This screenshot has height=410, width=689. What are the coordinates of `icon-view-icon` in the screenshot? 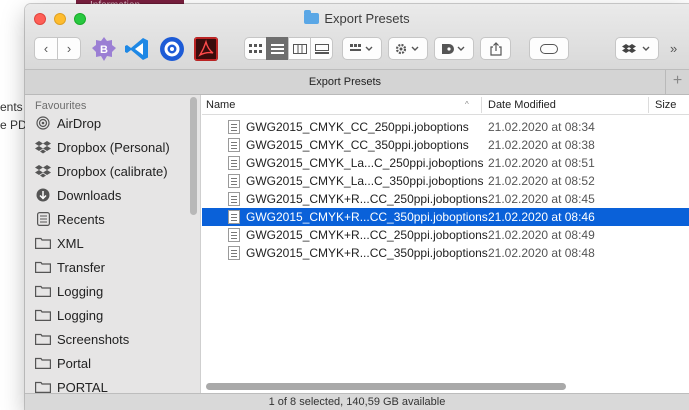 It's located at (255, 48).